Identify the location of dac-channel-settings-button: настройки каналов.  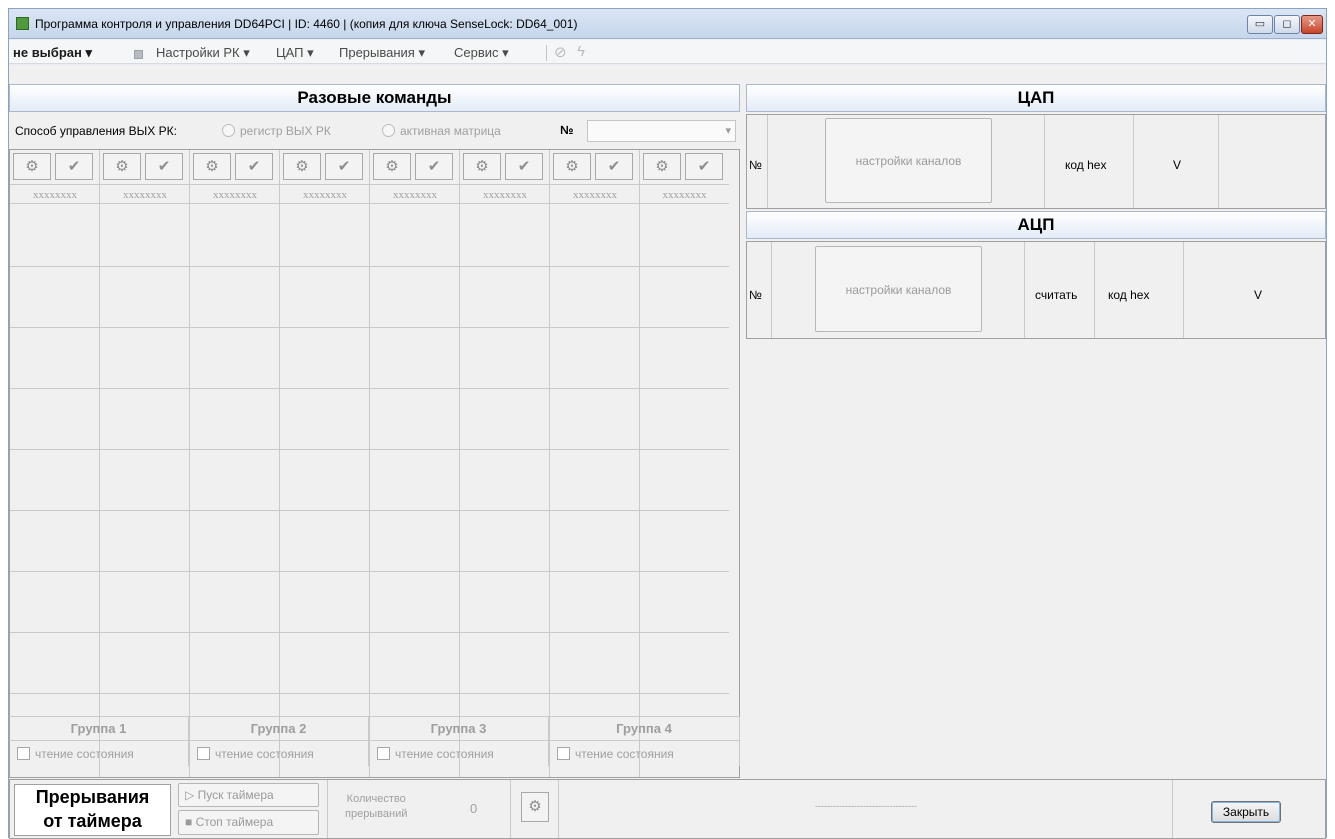
(908, 160).